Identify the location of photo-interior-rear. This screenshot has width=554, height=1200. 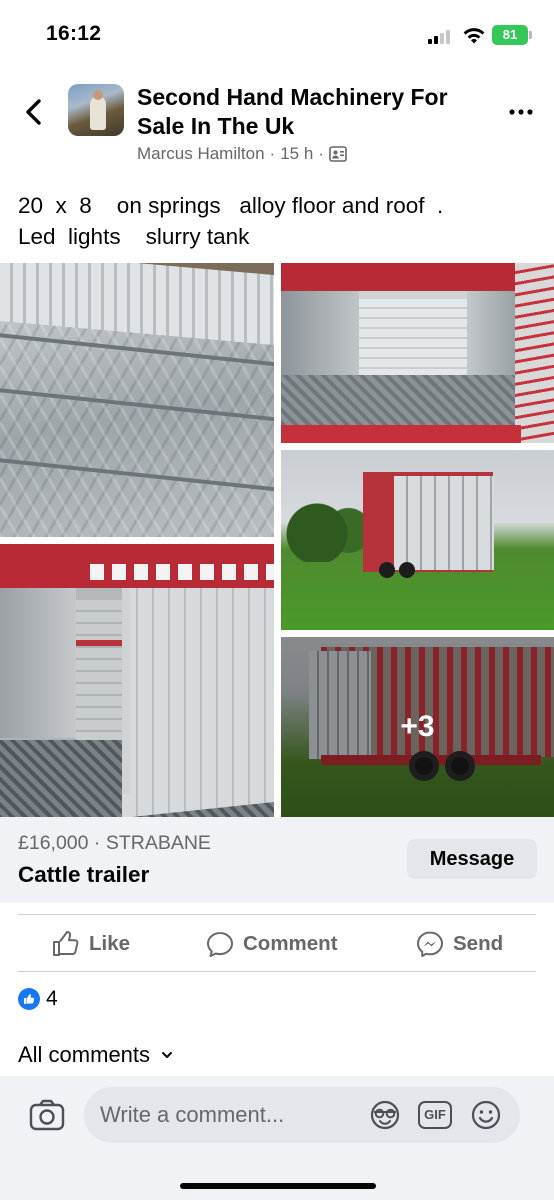
(417, 353).